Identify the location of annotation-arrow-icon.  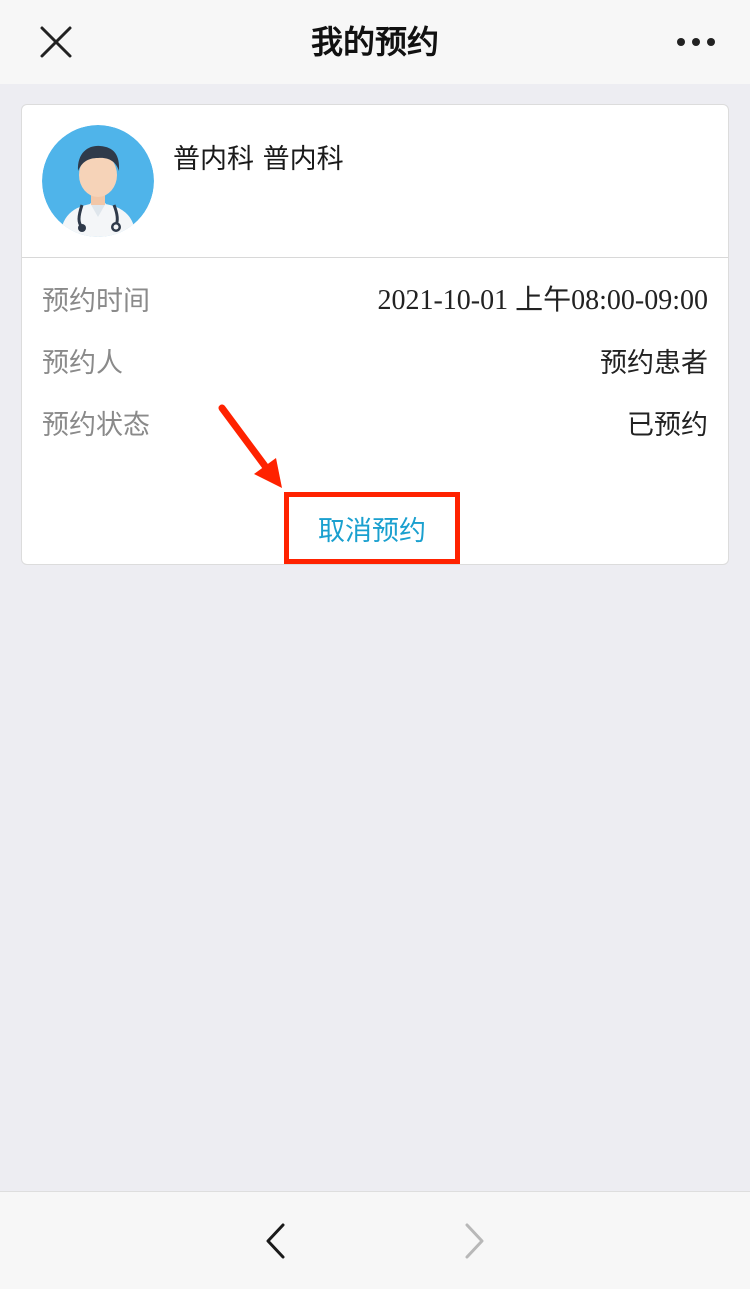
(250, 446).